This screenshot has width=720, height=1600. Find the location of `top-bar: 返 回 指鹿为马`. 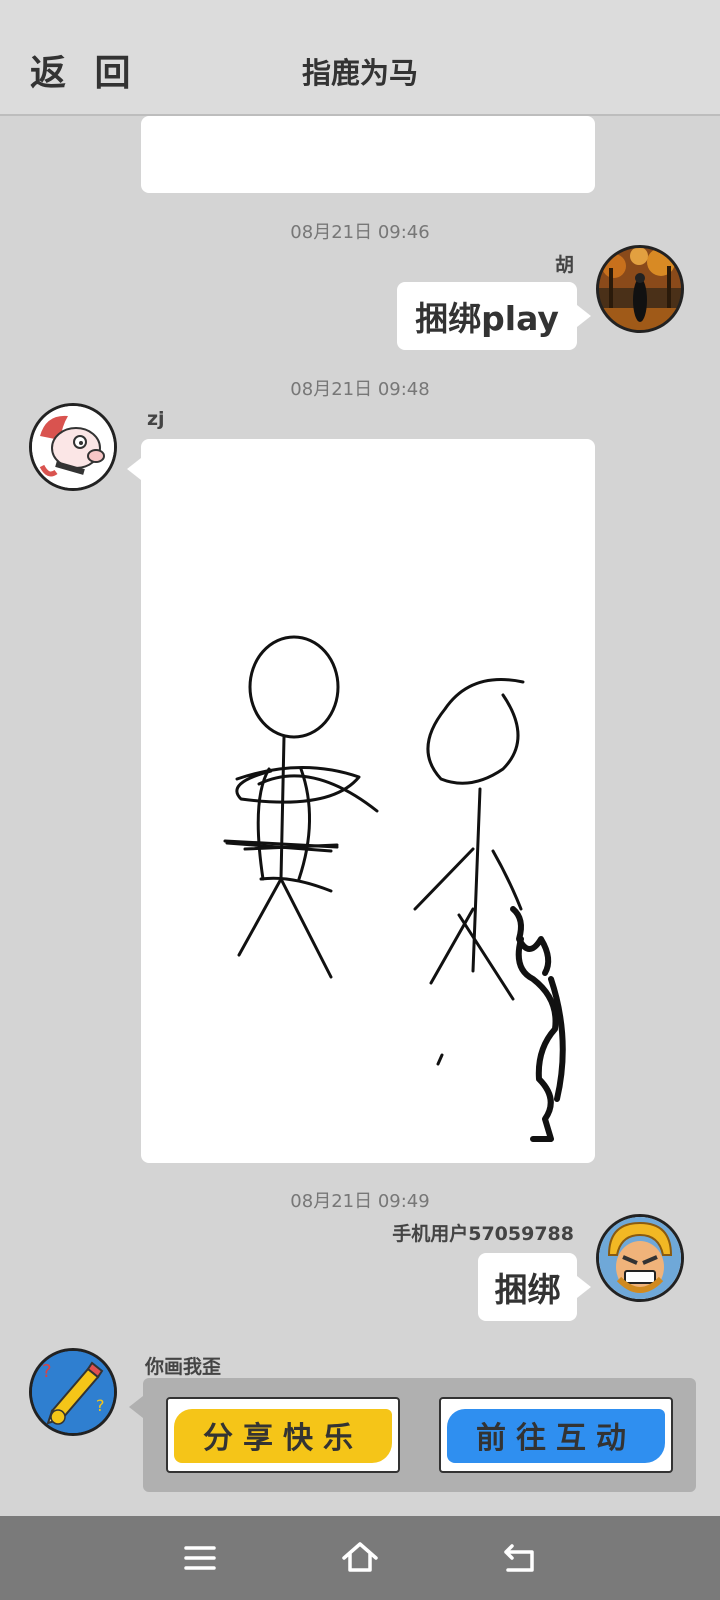

top-bar: 返 回 指鹿为马 is located at coordinates (360, 58).